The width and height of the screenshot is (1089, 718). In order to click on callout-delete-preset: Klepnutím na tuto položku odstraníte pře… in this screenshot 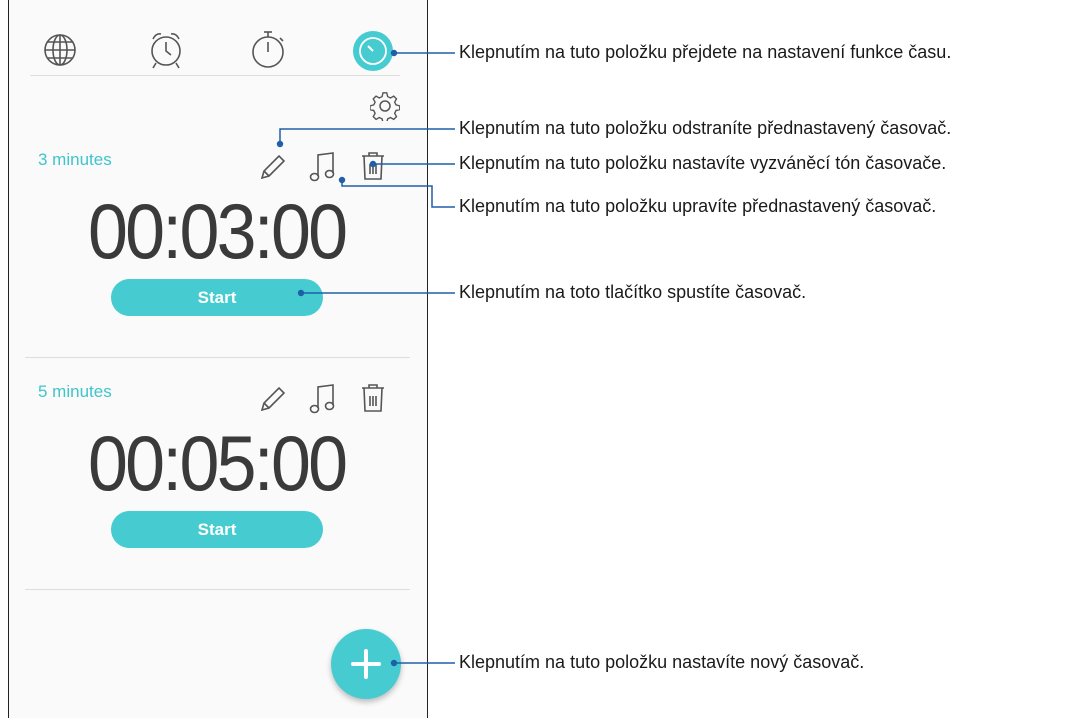, I will do `click(705, 128)`.